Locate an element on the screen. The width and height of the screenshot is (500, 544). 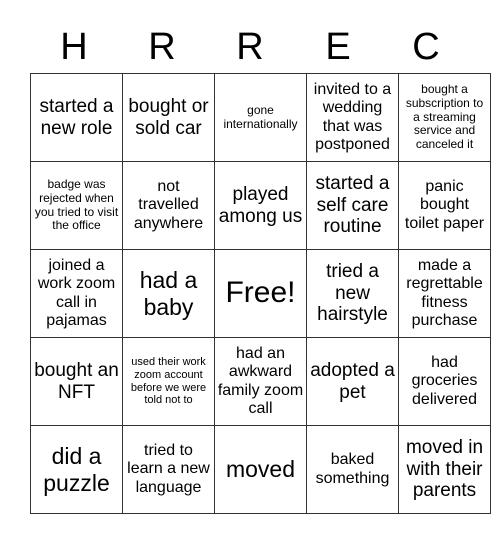
bingo-cell: panic bought toilet paper is located at coordinates (444, 205).